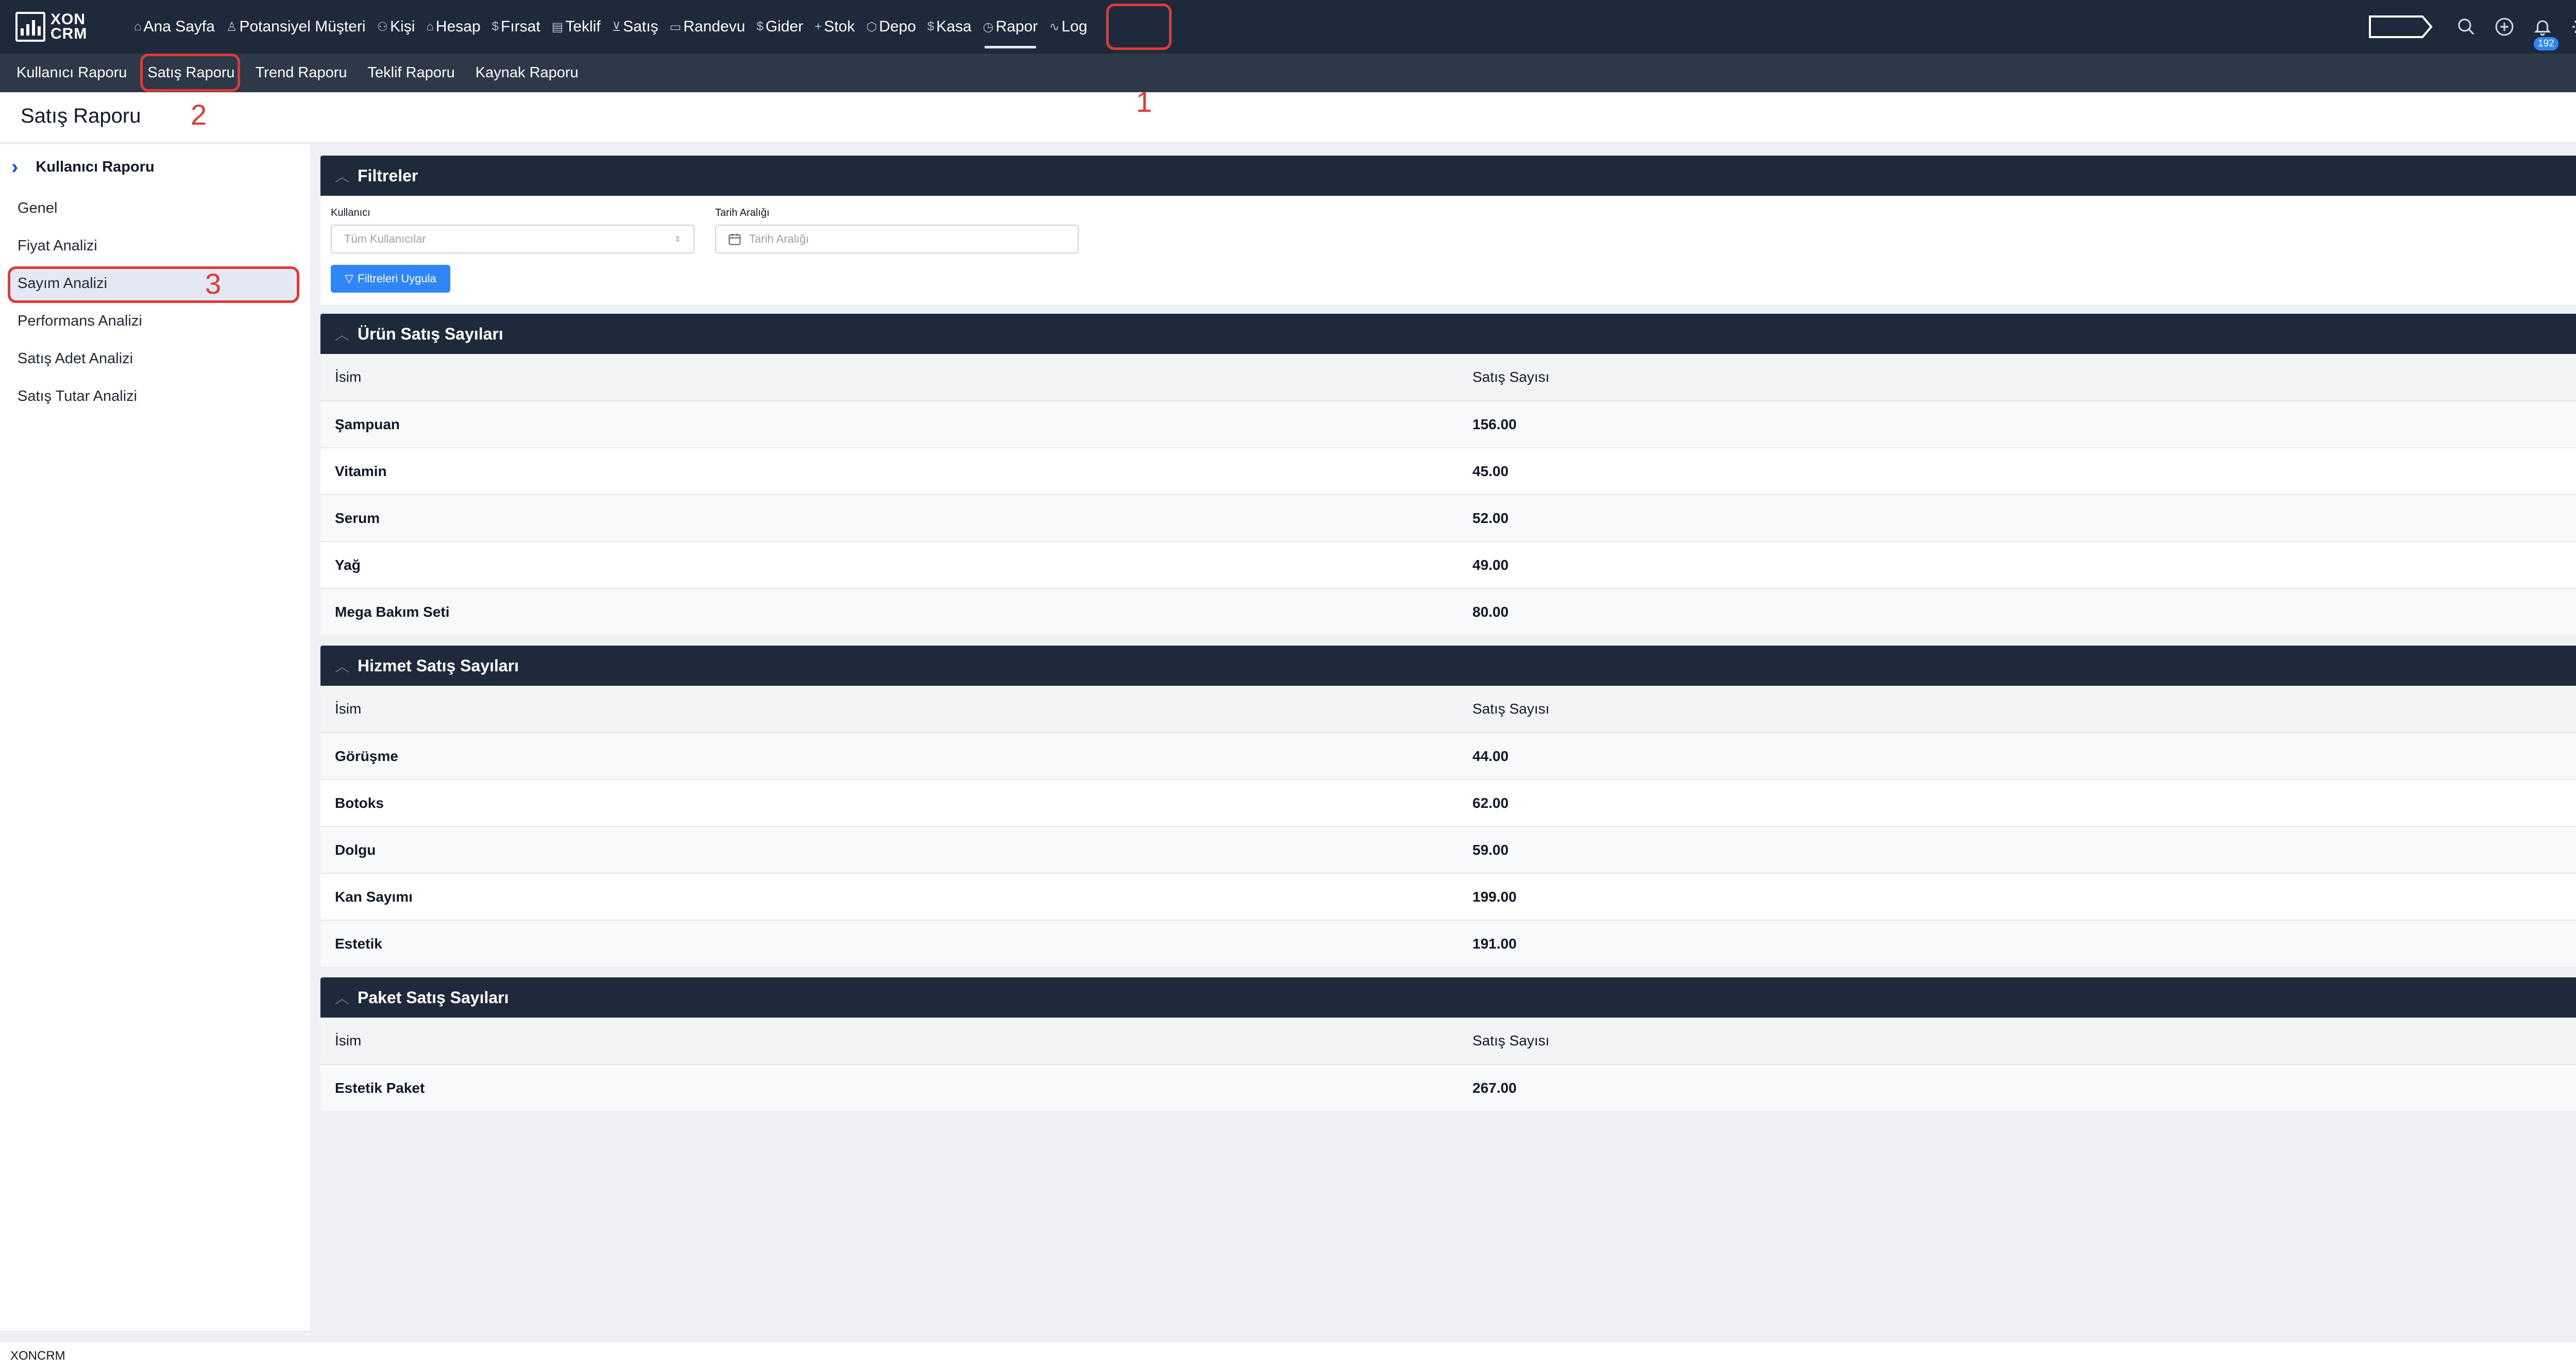 This screenshot has height=1370, width=2576. I want to click on brand-logo: XON CRM, so click(55, 27).